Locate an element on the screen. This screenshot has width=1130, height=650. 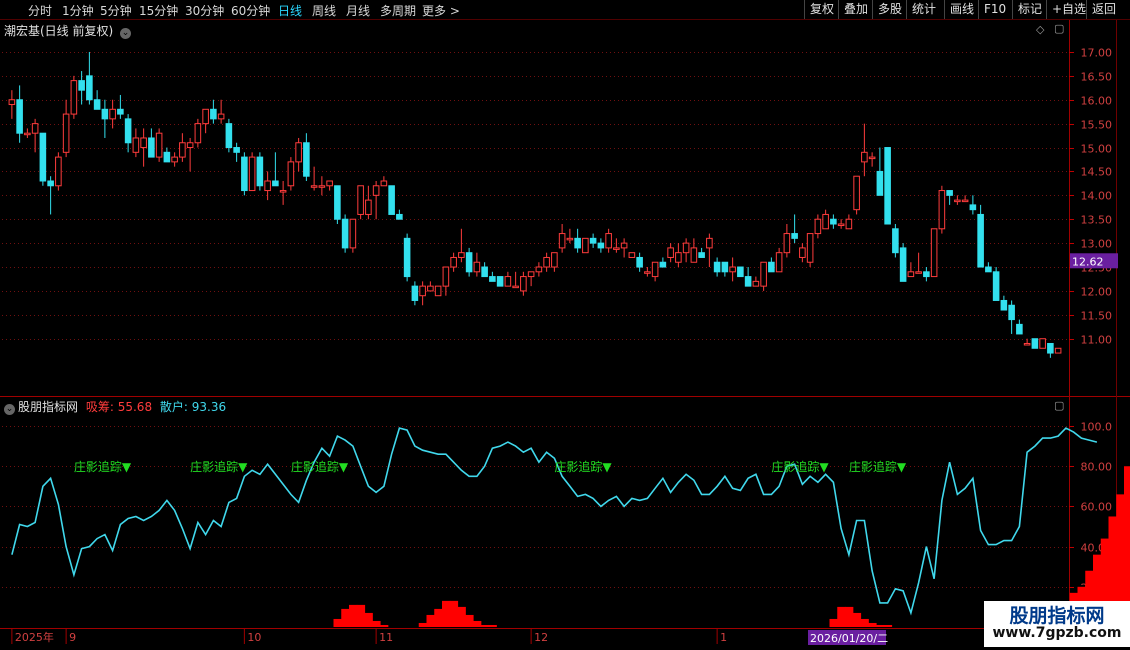
x-axis-label: 12 is located at coordinates (541, 637).